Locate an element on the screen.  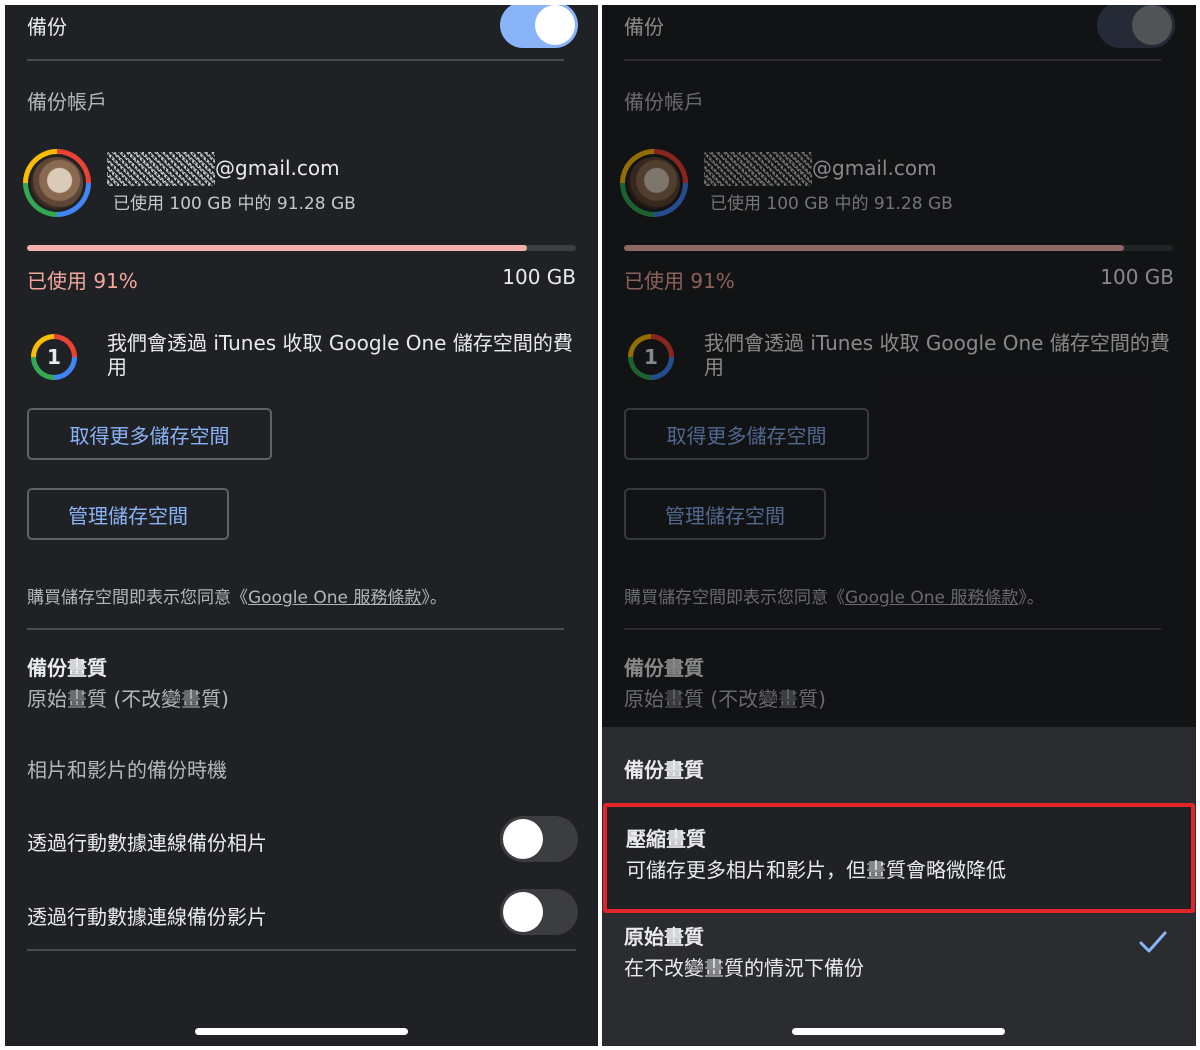
storage-used-percent: 已使用 91% is located at coordinates (82, 281).